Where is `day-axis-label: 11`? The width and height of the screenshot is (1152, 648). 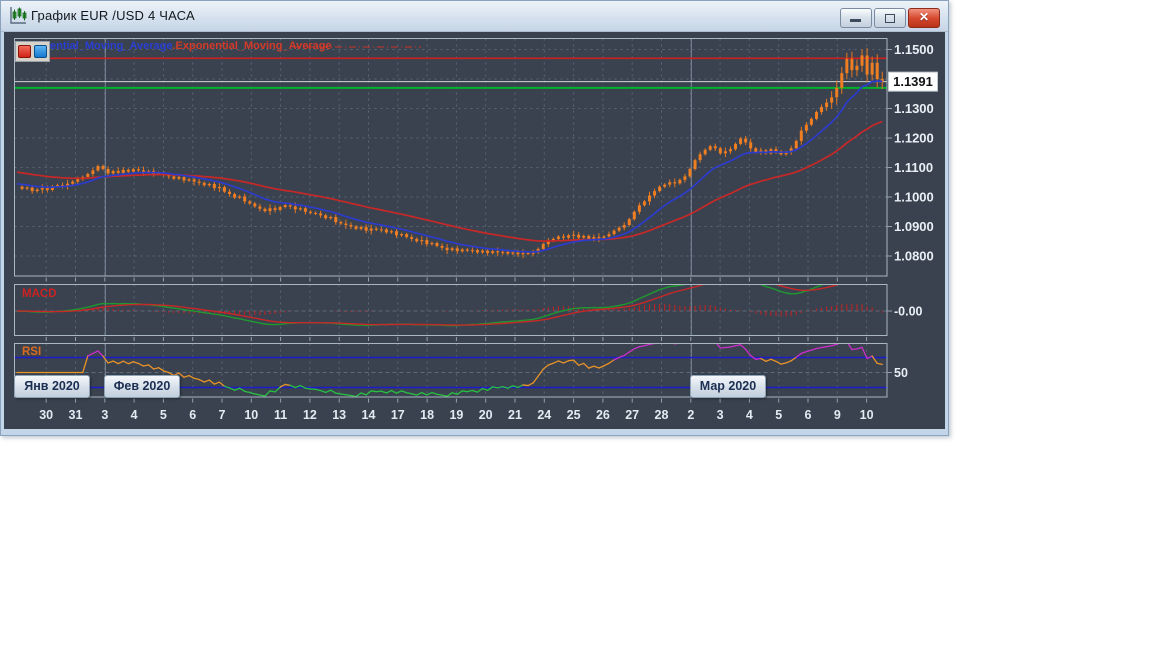 day-axis-label: 11 is located at coordinates (280, 415).